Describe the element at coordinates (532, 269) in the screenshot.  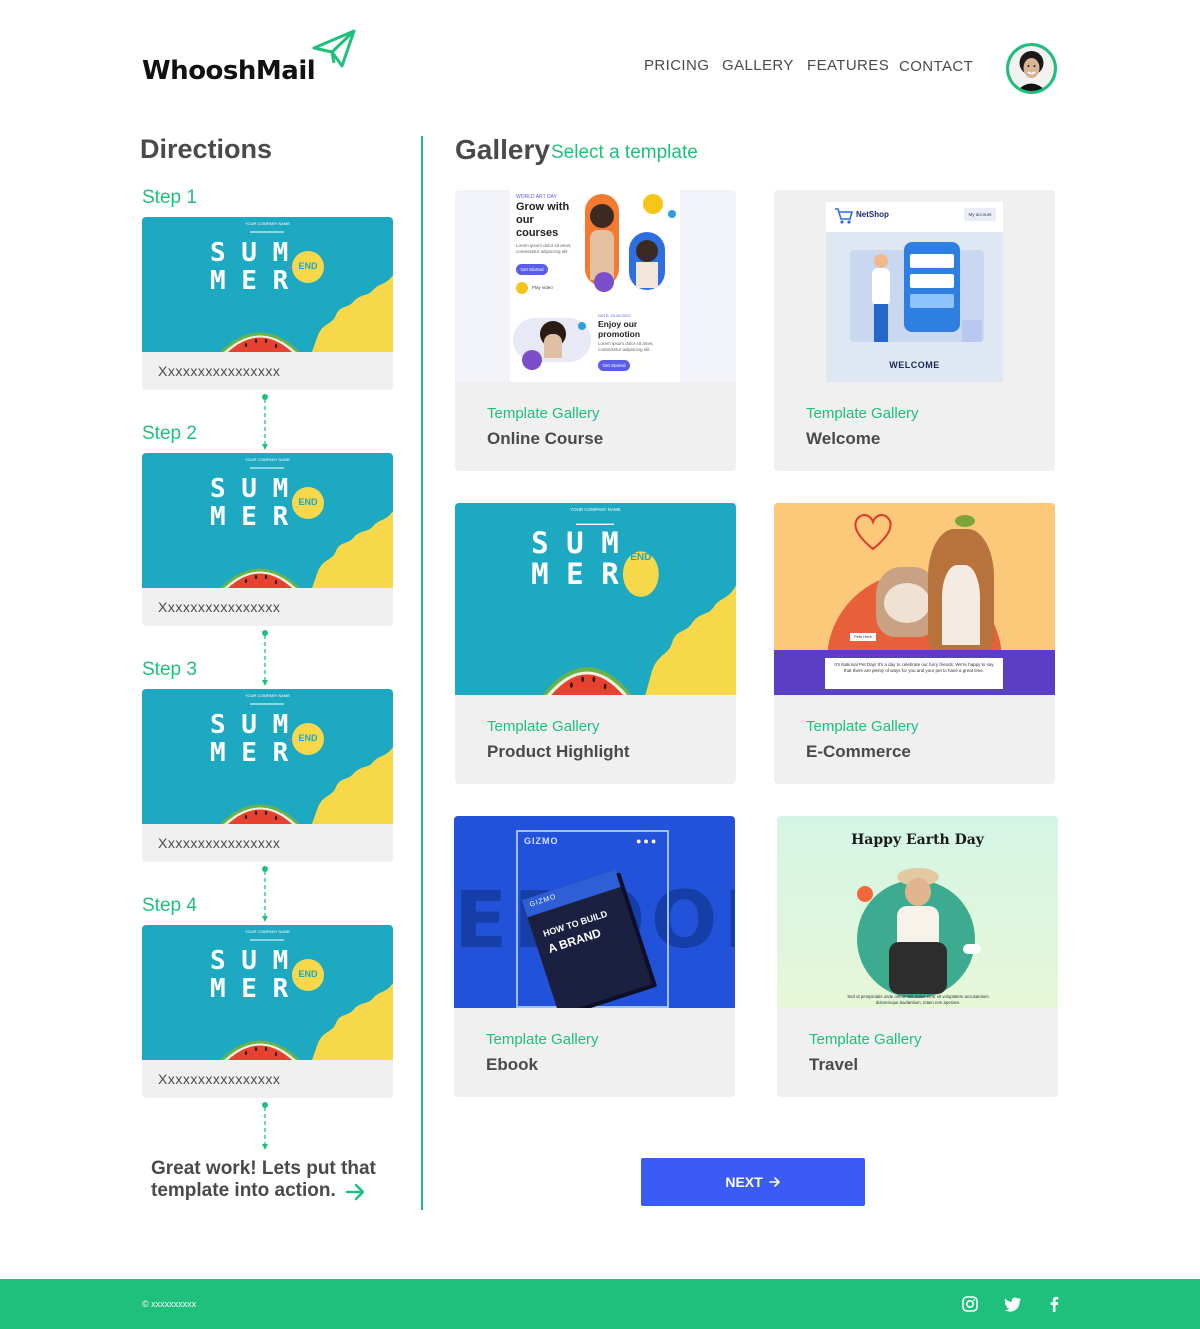
I see `online-course-cta: Get Started` at that location.